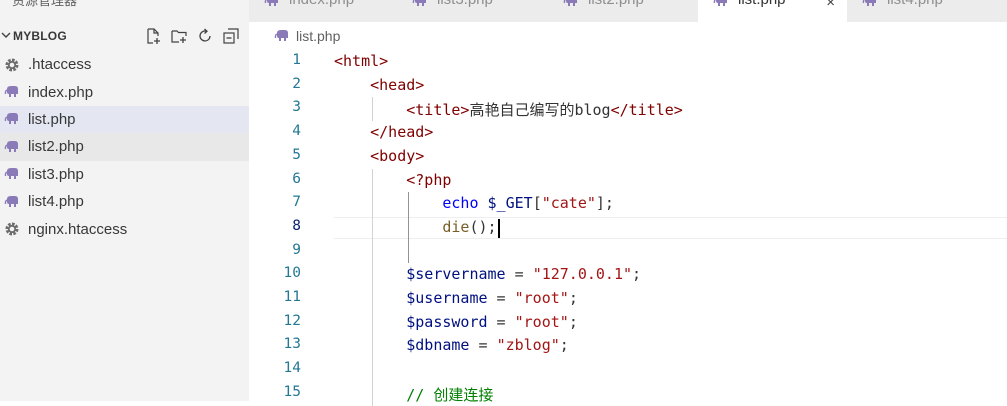  I want to click on code-line: 11 $username = "root";, so click(628, 299).